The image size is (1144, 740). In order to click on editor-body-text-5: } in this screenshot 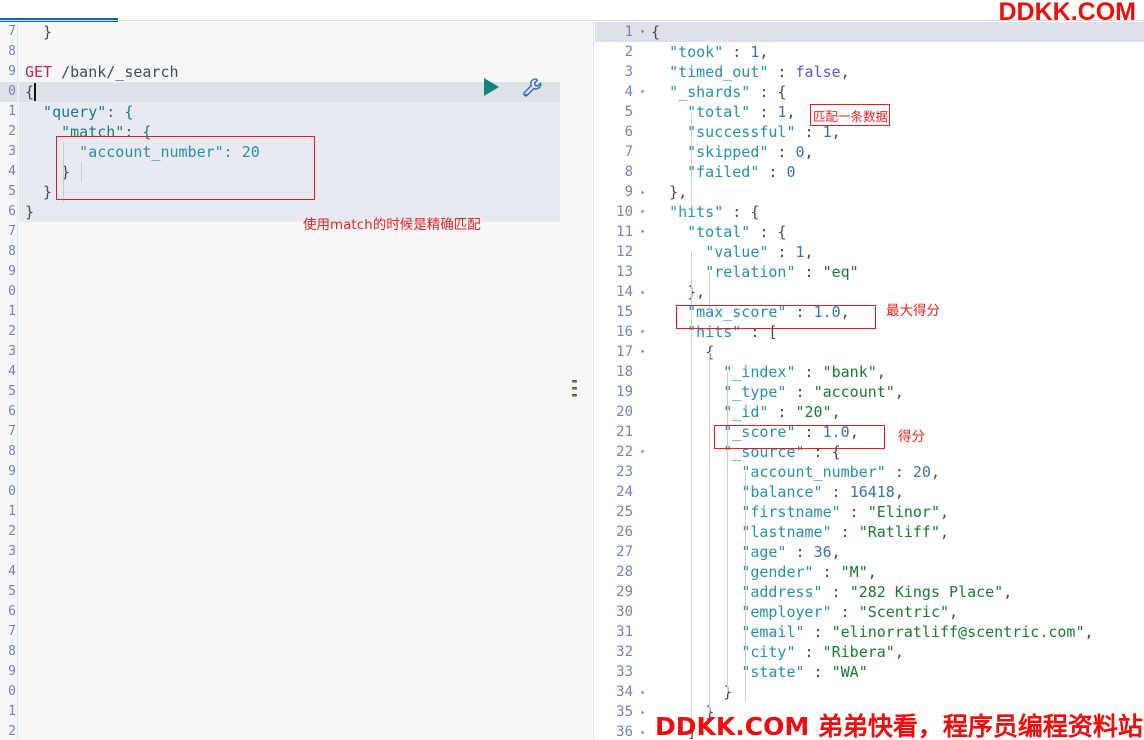, I will do `click(39, 192)`.